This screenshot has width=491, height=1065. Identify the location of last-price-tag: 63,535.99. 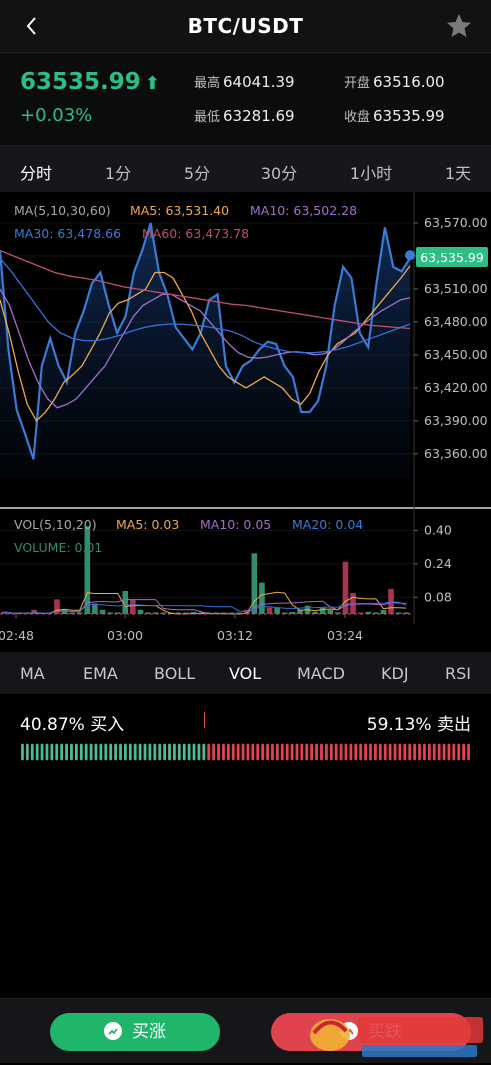
(452, 257).